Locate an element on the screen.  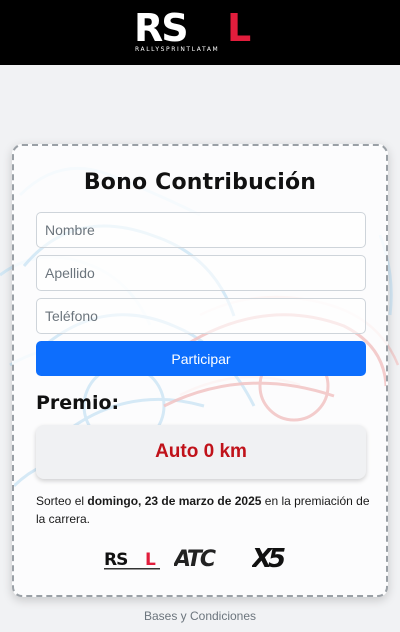
sponsor-rsl-l: L is located at coordinates (150, 560).